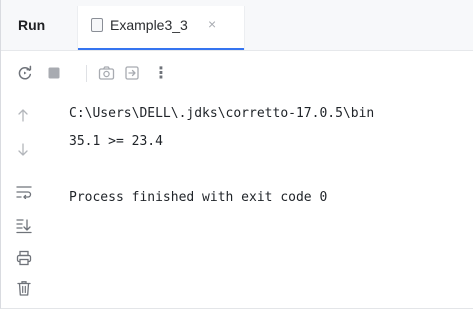 The height and width of the screenshot is (309, 473). I want to click on run-toolbar: ⋮, so click(237, 72).